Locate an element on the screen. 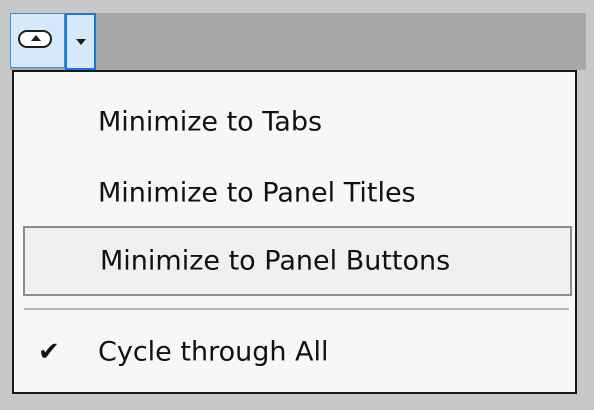 The height and width of the screenshot is (410, 594). menu-item-minimize-to-panel-titles: Minimize to Panel Titles is located at coordinates (296, 193).